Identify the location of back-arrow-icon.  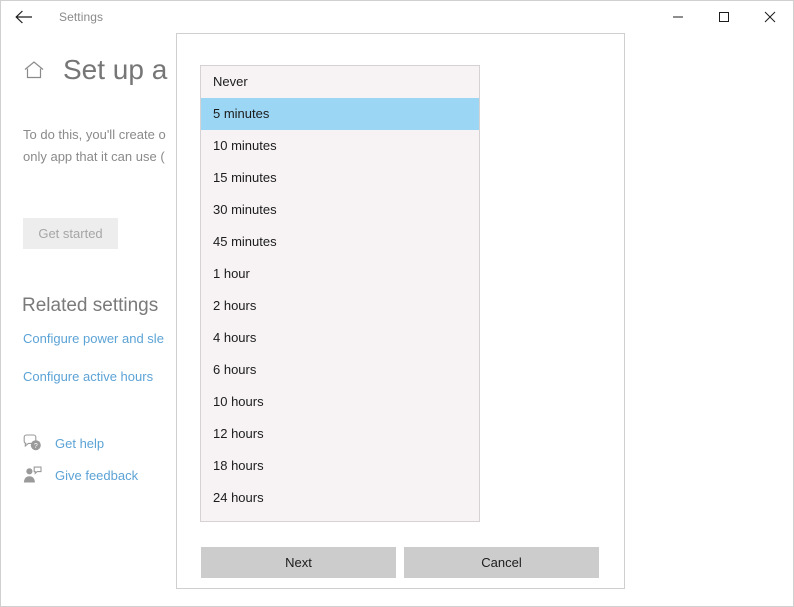
(24, 17).